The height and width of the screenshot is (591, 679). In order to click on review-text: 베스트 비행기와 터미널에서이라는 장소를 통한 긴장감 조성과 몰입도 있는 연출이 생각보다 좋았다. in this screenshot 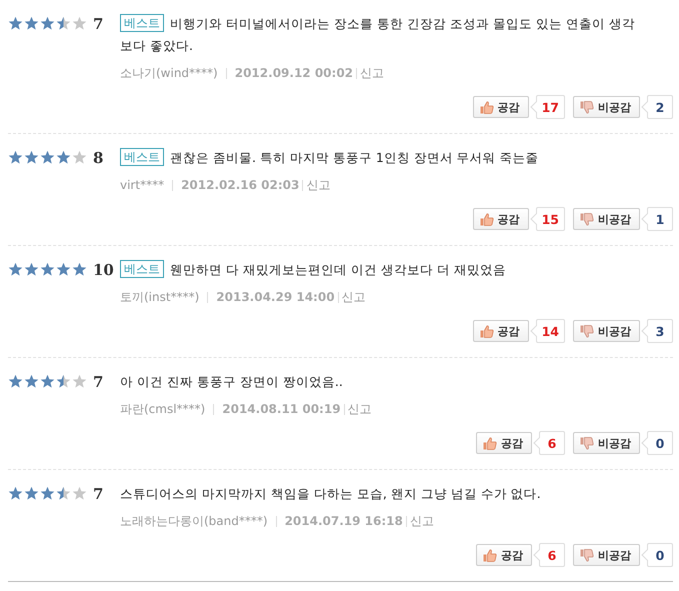, I will do `click(378, 34)`.